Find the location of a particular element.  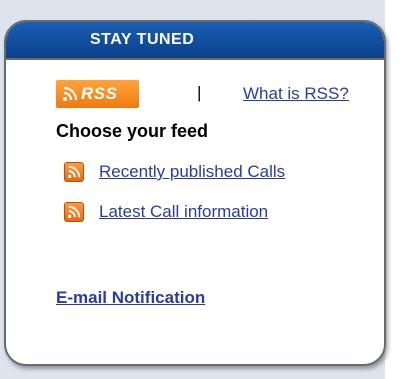

rss-badge-button: RSS is located at coordinates (97, 94).